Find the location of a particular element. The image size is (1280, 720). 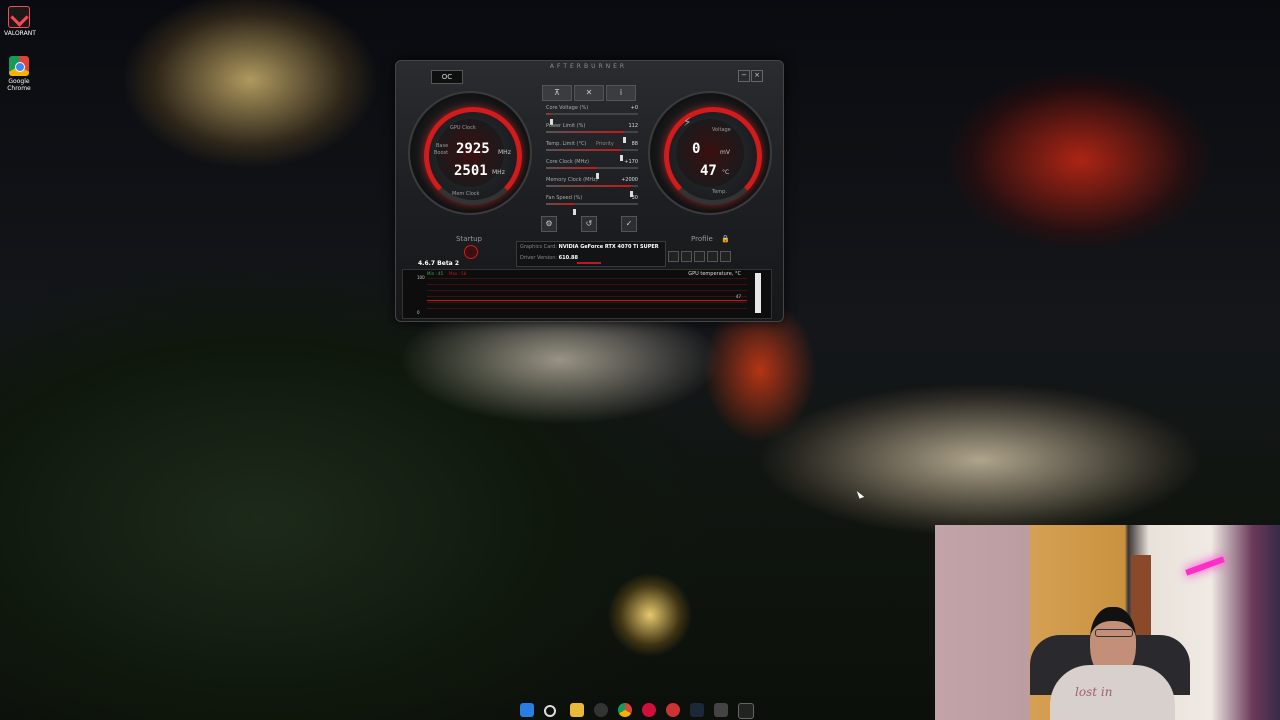

graphics-card-value: NVIDIA GeForce RTX 4070 Ti SUPER is located at coordinates (608, 247).